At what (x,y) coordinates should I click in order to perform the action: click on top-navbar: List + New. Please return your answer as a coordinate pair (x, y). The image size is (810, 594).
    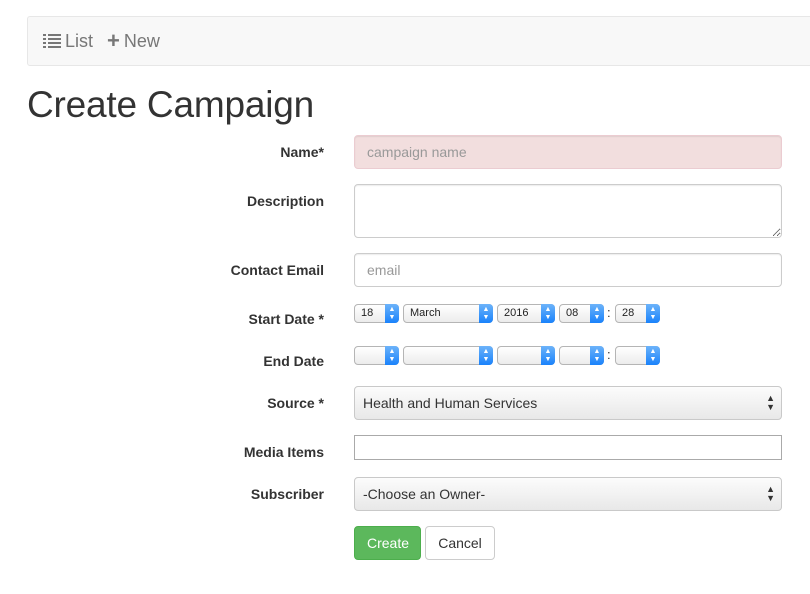
    Looking at the image, I should click on (418, 41).